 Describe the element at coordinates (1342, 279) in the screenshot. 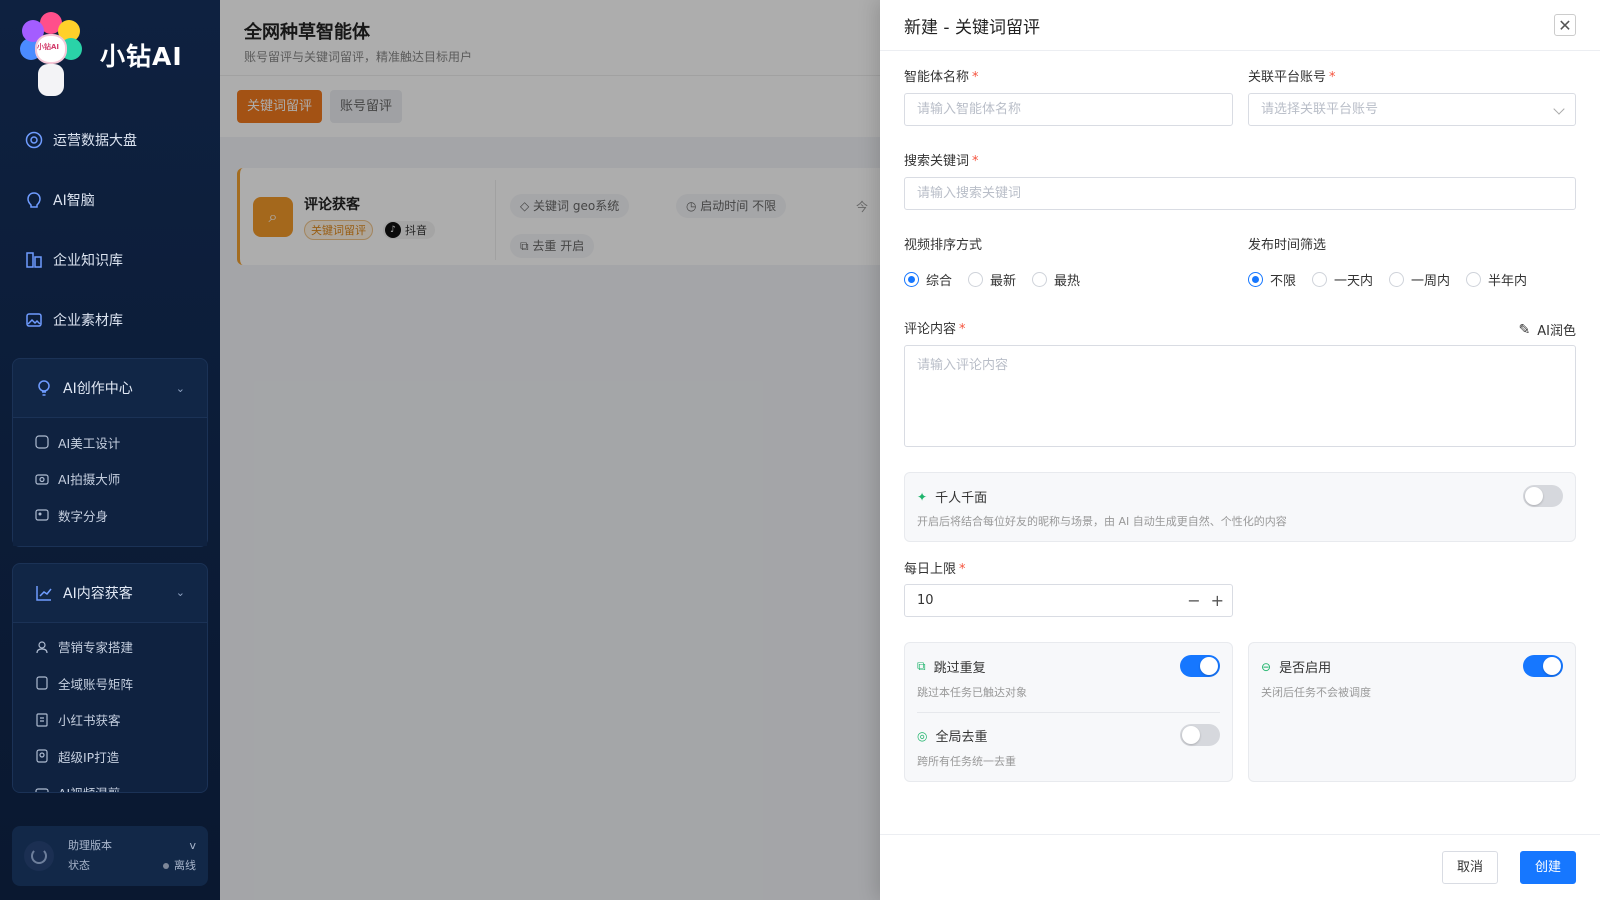

I see `time-option-day: 一天内` at that location.